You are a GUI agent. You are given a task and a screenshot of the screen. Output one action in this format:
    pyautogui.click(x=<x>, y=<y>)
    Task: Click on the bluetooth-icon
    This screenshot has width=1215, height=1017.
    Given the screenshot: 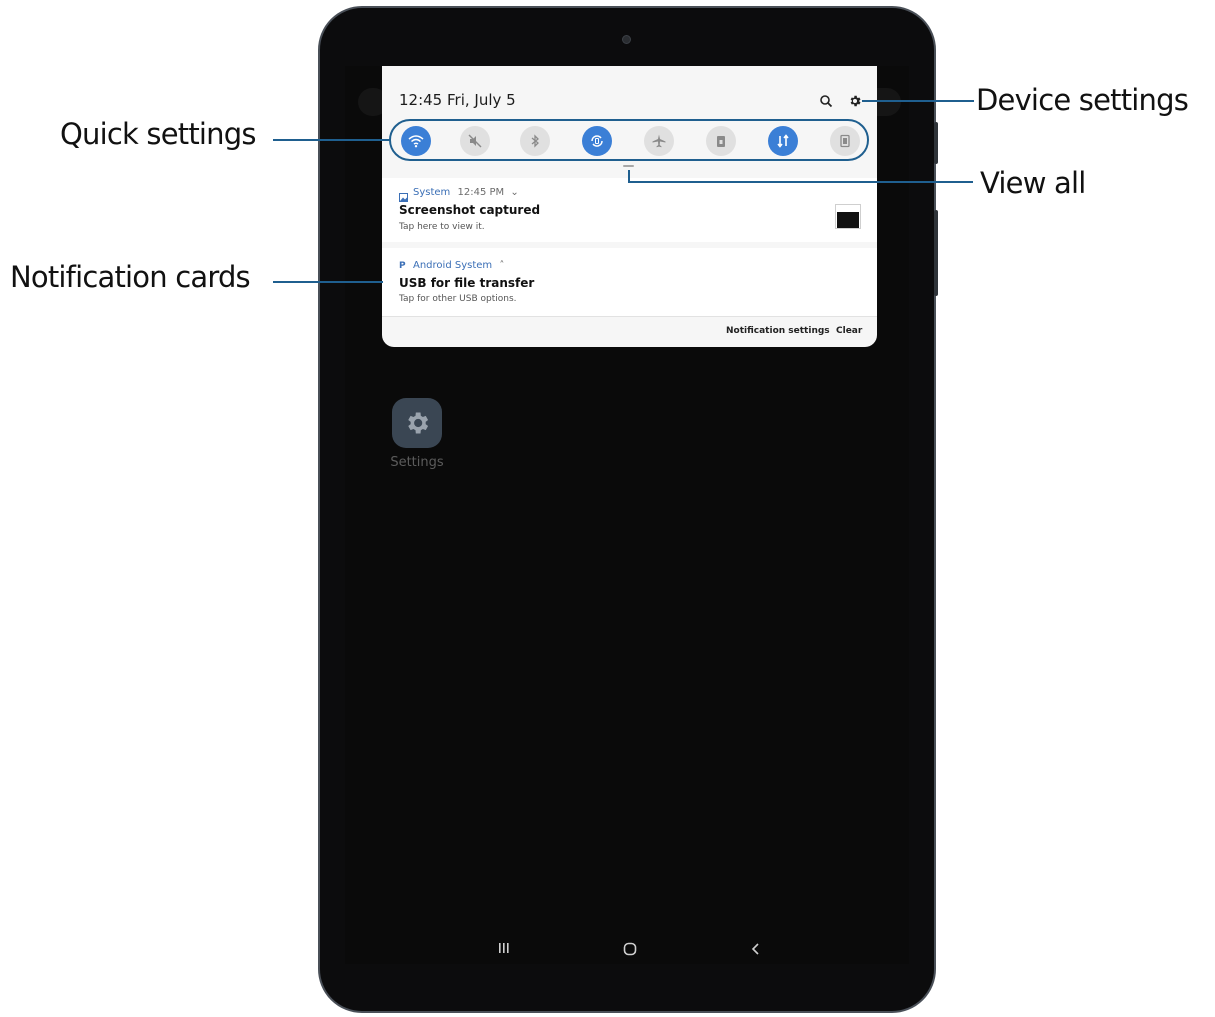 What is the action you would take?
    pyautogui.click(x=535, y=141)
    